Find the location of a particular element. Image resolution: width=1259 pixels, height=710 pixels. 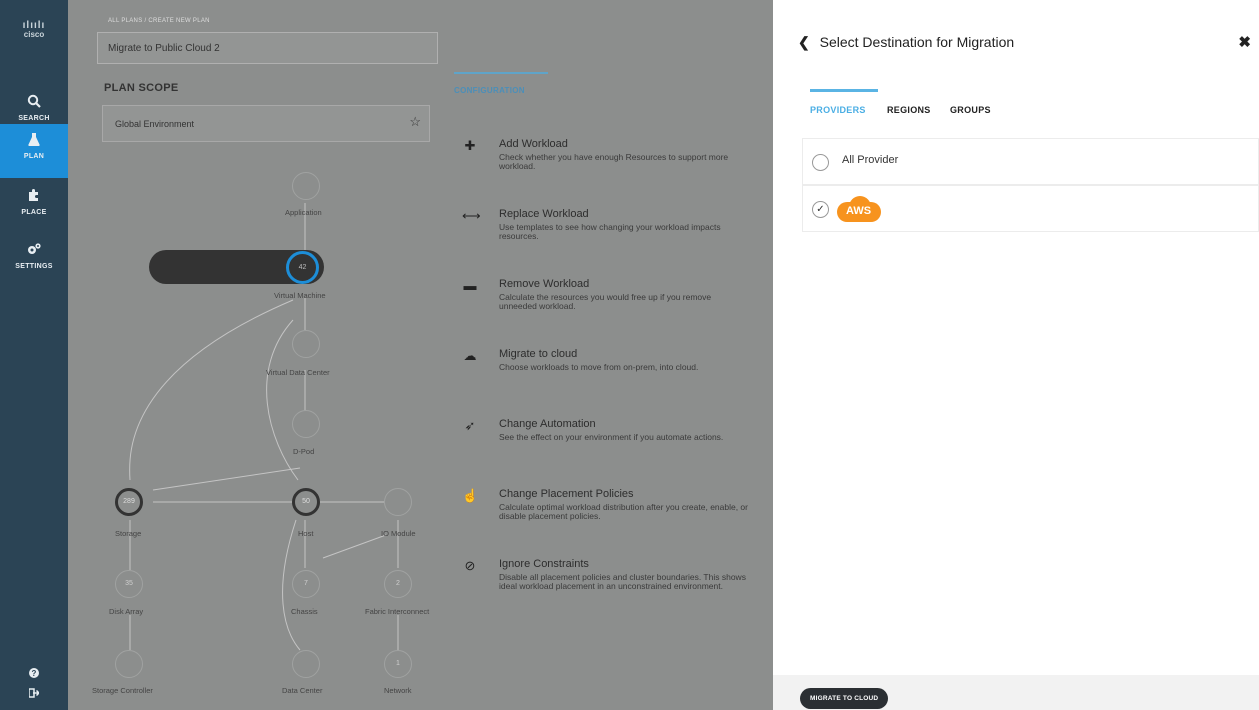

chevron-left-icon: ❮ is located at coordinates (804, 42).